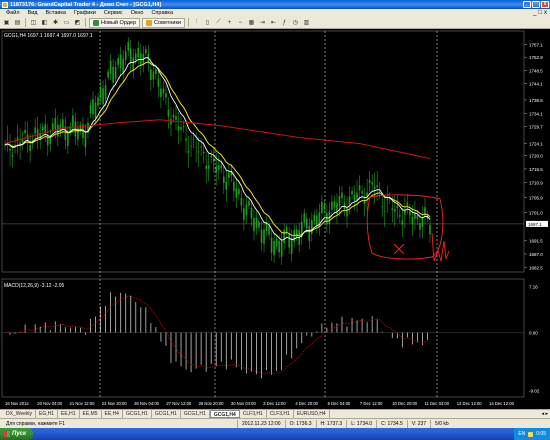  What do you see at coordinates (251, 22) in the screenshot?
I see `tile-icon: ▦` at bounding box center [251, 22].